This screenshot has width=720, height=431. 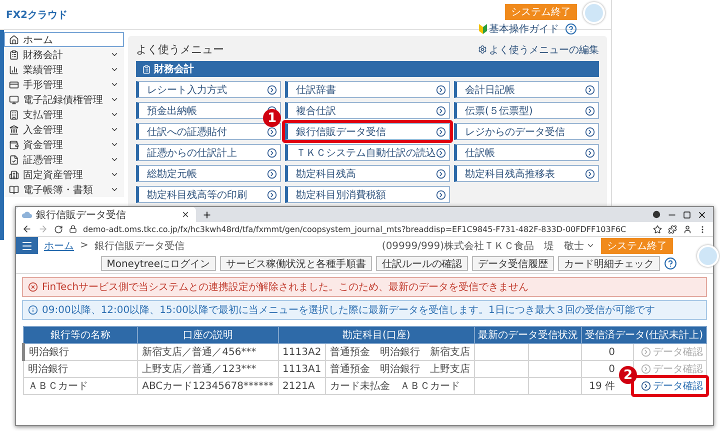 I want to click on maximize-icon, so click(x=687, y=214).